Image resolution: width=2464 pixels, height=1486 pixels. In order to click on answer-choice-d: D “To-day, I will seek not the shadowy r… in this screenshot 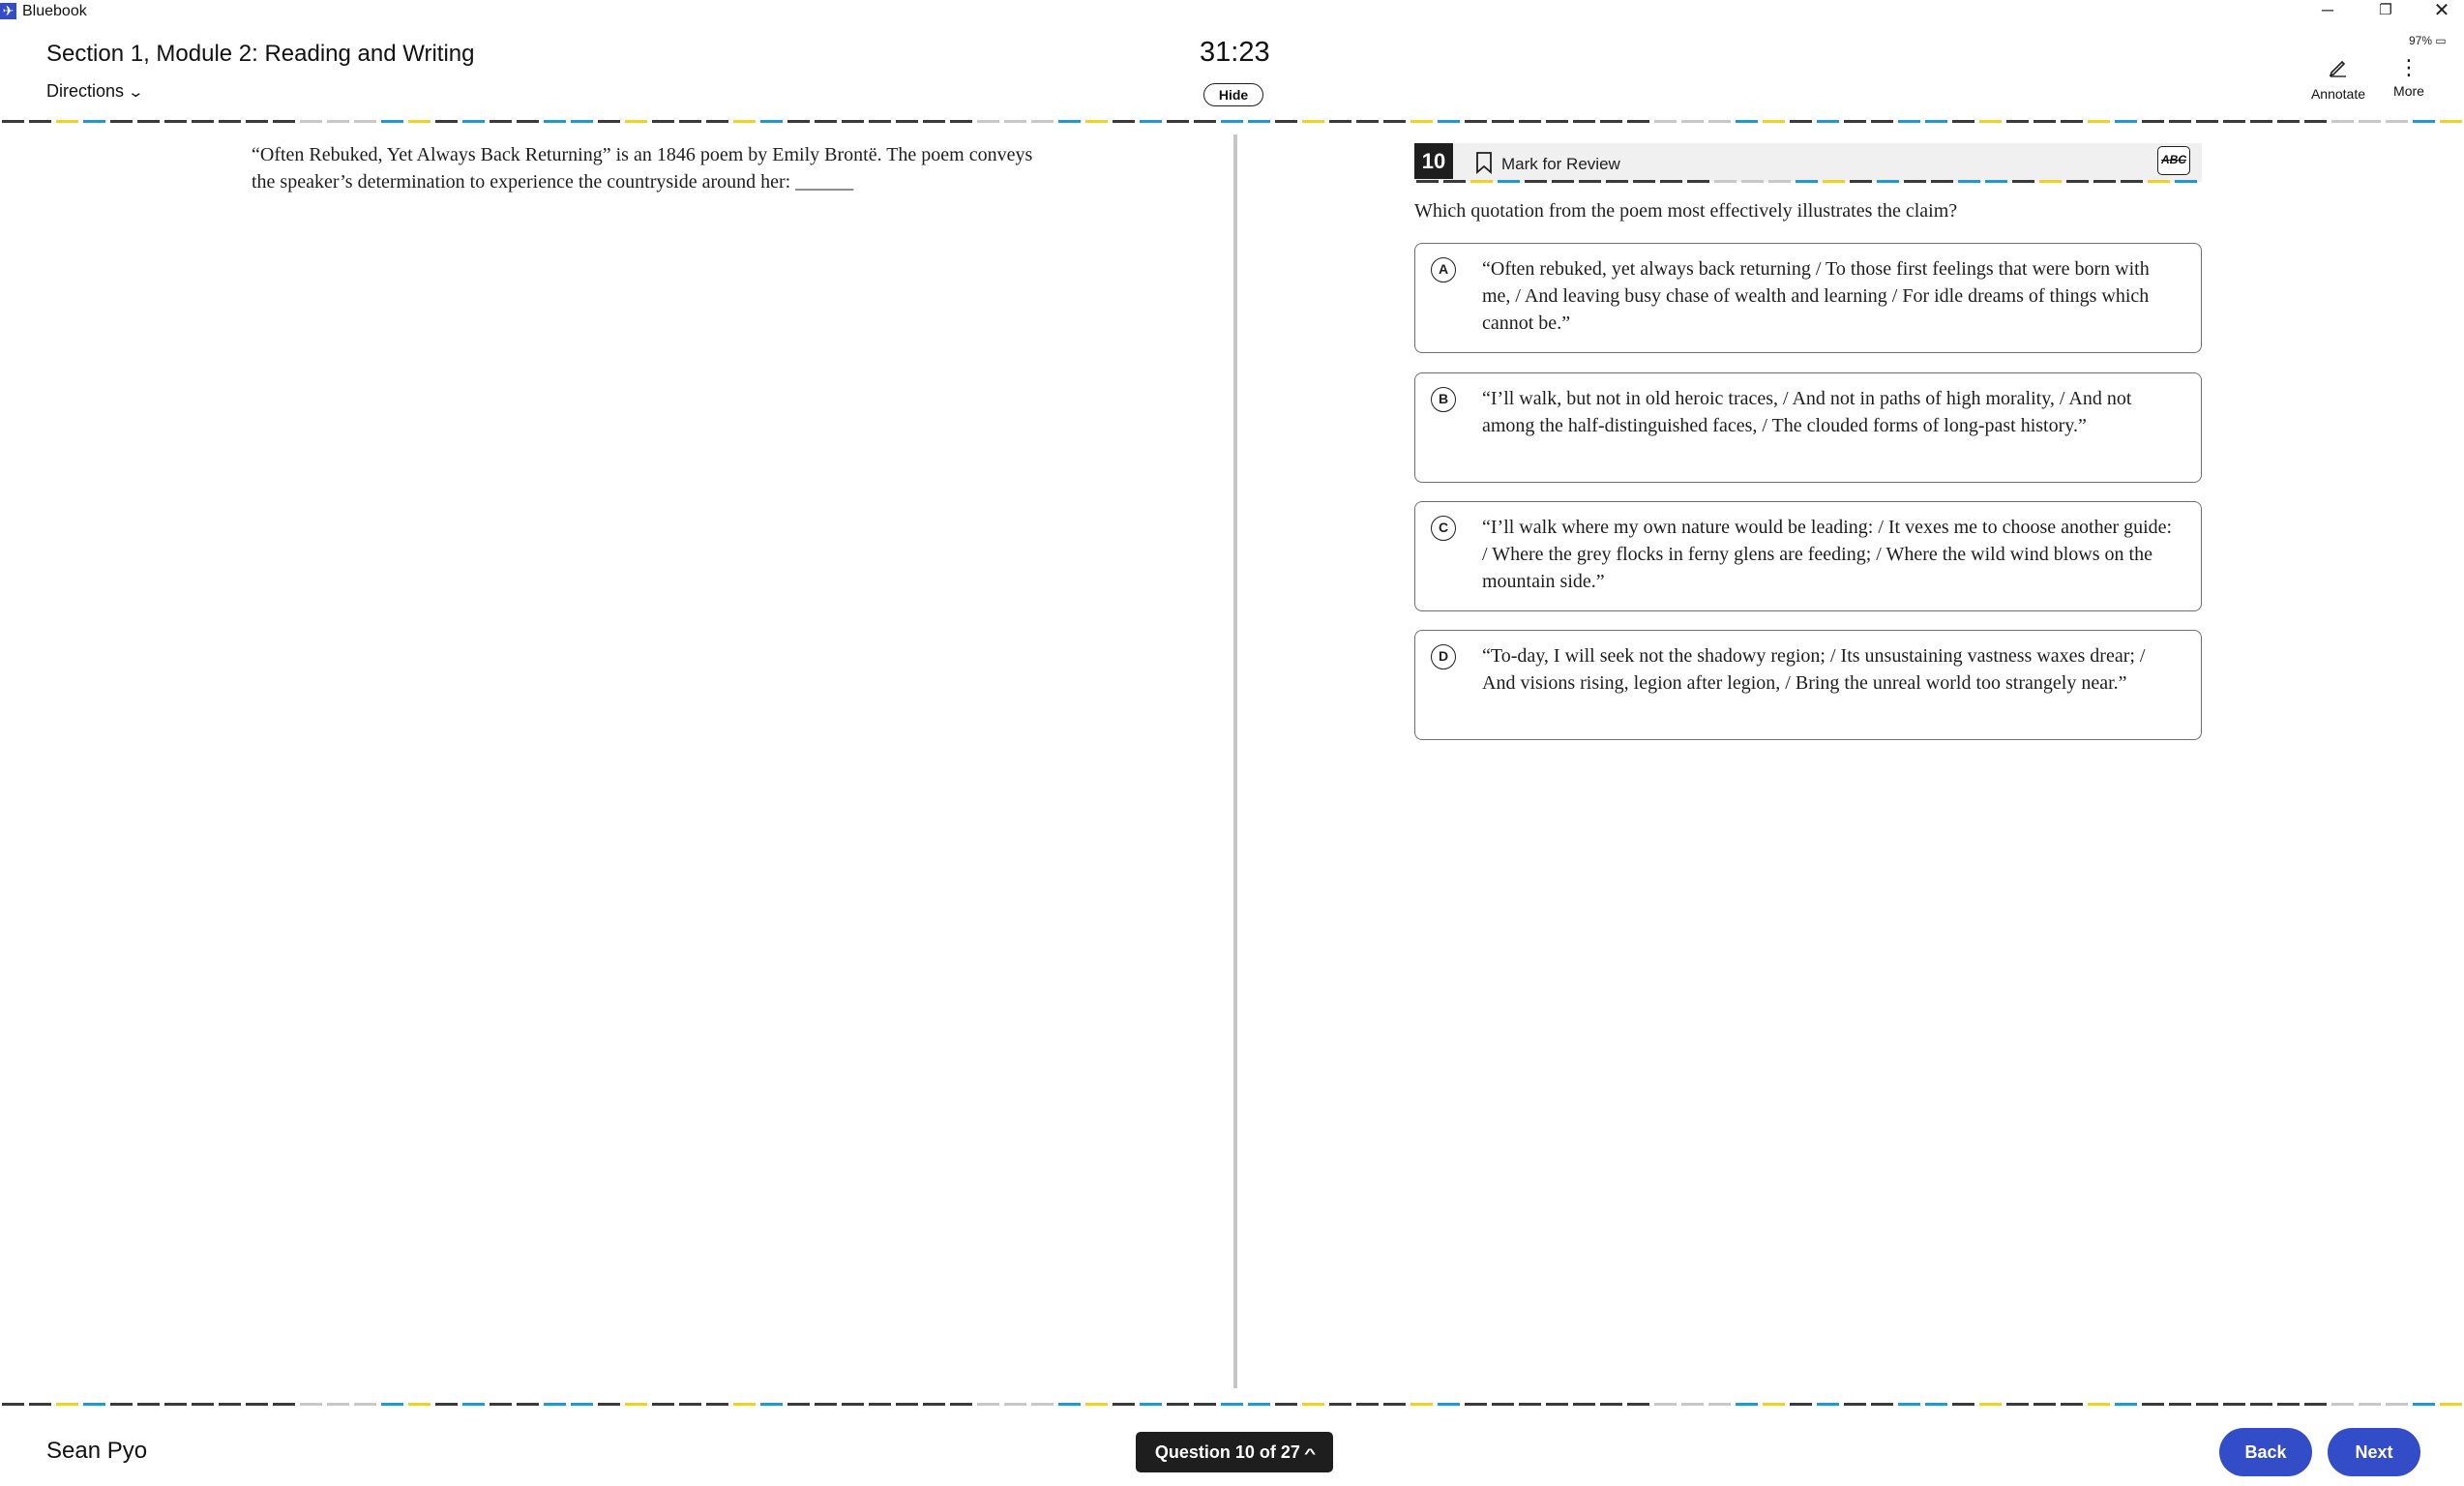, I will do `click(1808, 685)`.